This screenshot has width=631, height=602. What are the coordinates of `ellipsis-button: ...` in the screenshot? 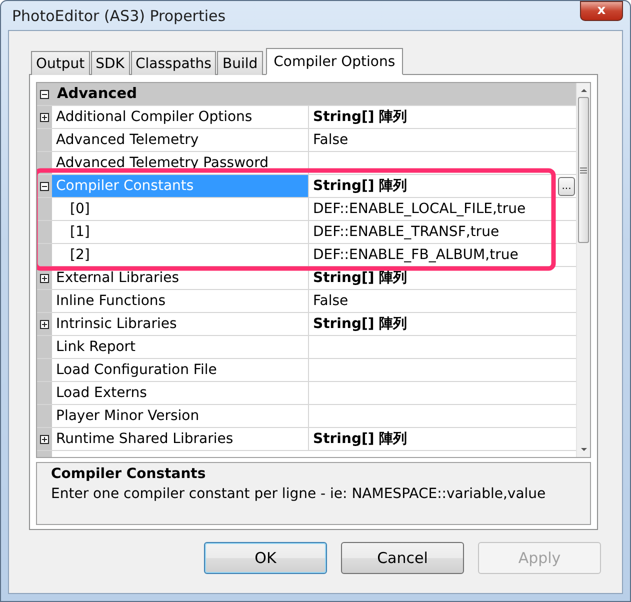 It's located at (566, 186).